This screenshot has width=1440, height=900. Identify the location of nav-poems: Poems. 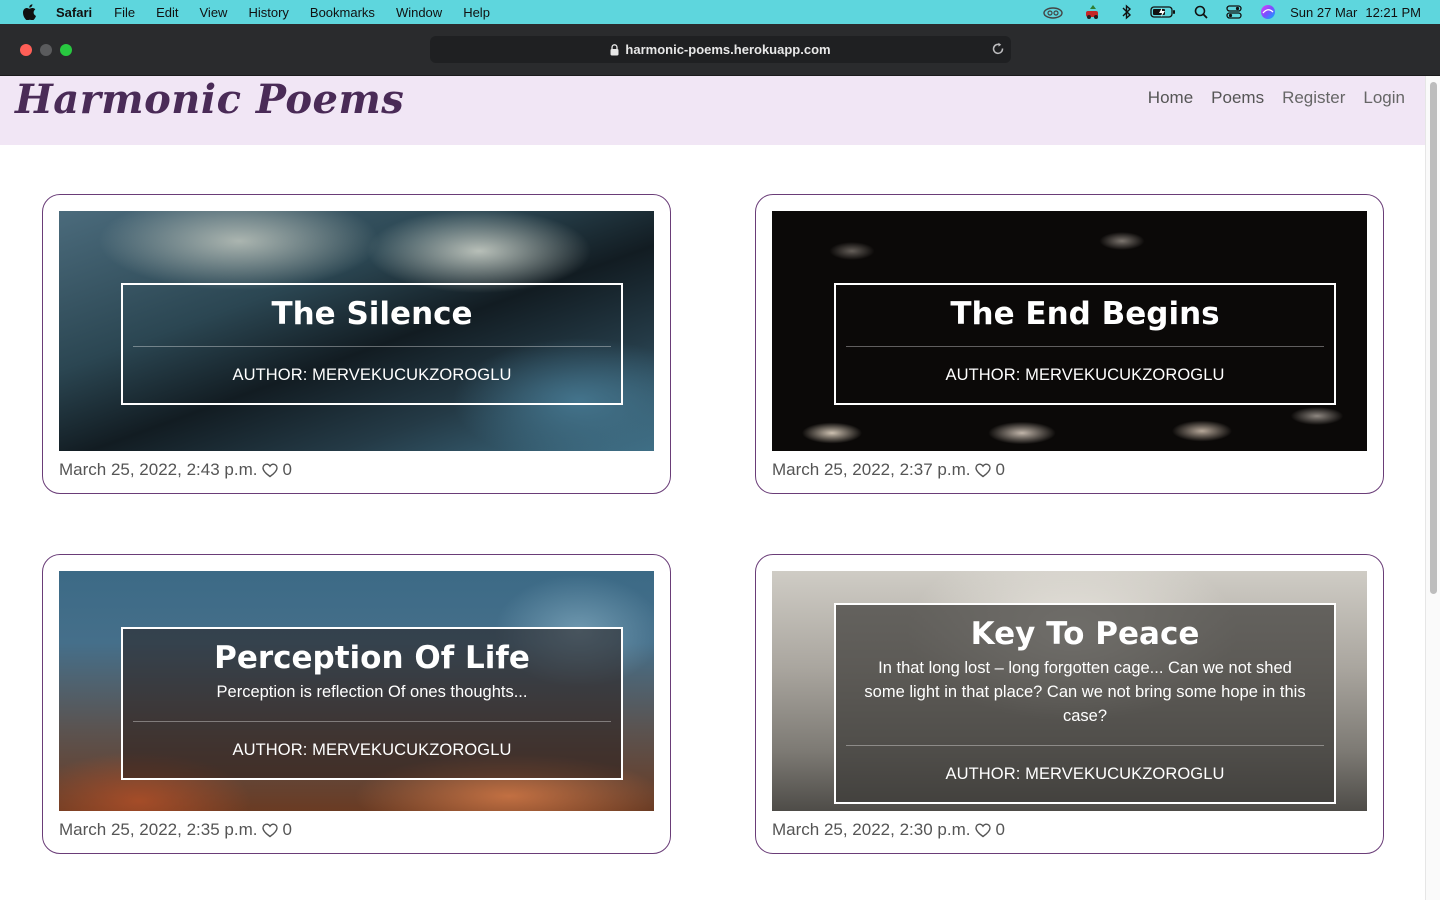
(1237, 98).